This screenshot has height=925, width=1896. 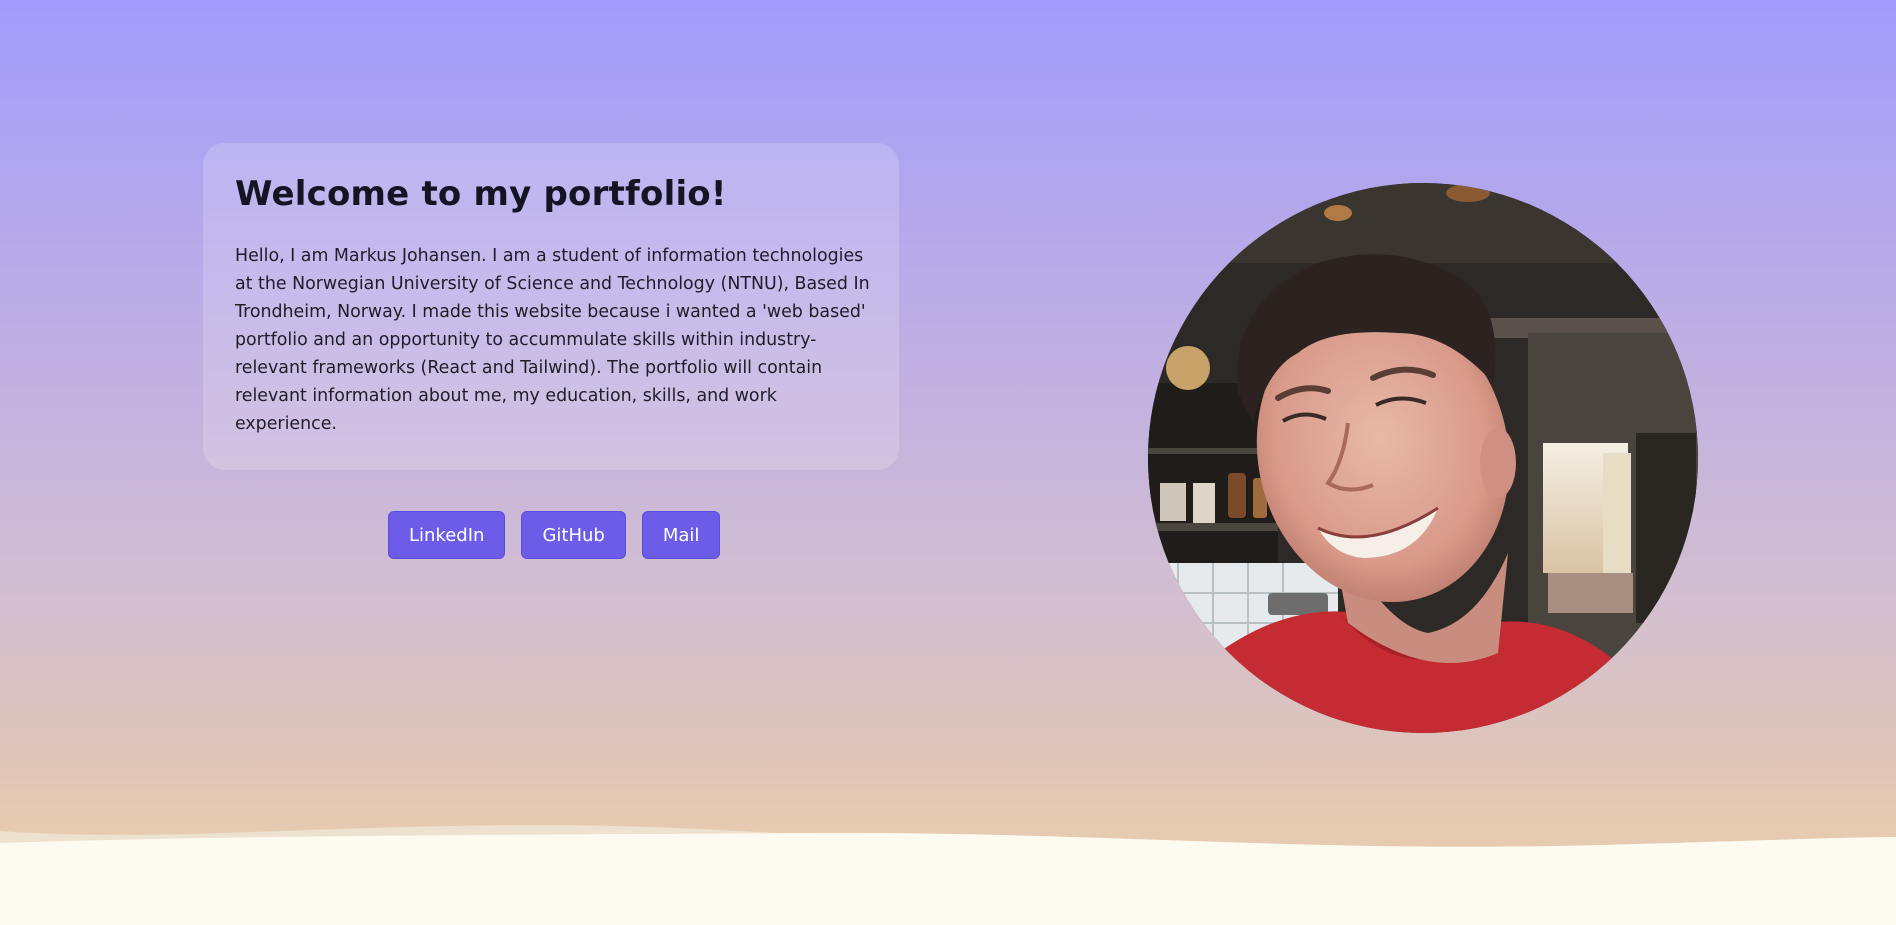 I want to click on page-title: Welcome to my portfolio!, so click(x=481, y=194).